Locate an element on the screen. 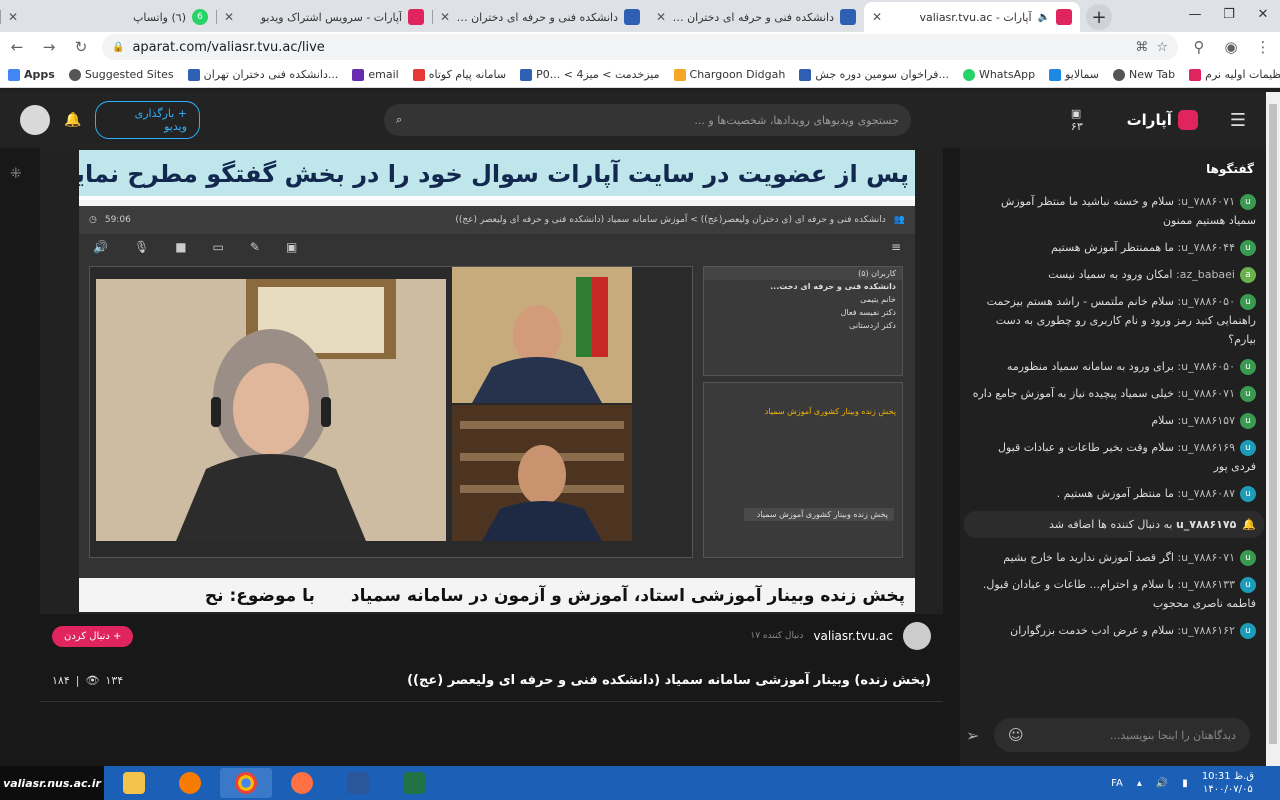 The width and height of the screenshot is (1280, 800). chat-input: دیدگاهتان را اینجا بنویسید... ☺ is located at coordinates (1122, 735).